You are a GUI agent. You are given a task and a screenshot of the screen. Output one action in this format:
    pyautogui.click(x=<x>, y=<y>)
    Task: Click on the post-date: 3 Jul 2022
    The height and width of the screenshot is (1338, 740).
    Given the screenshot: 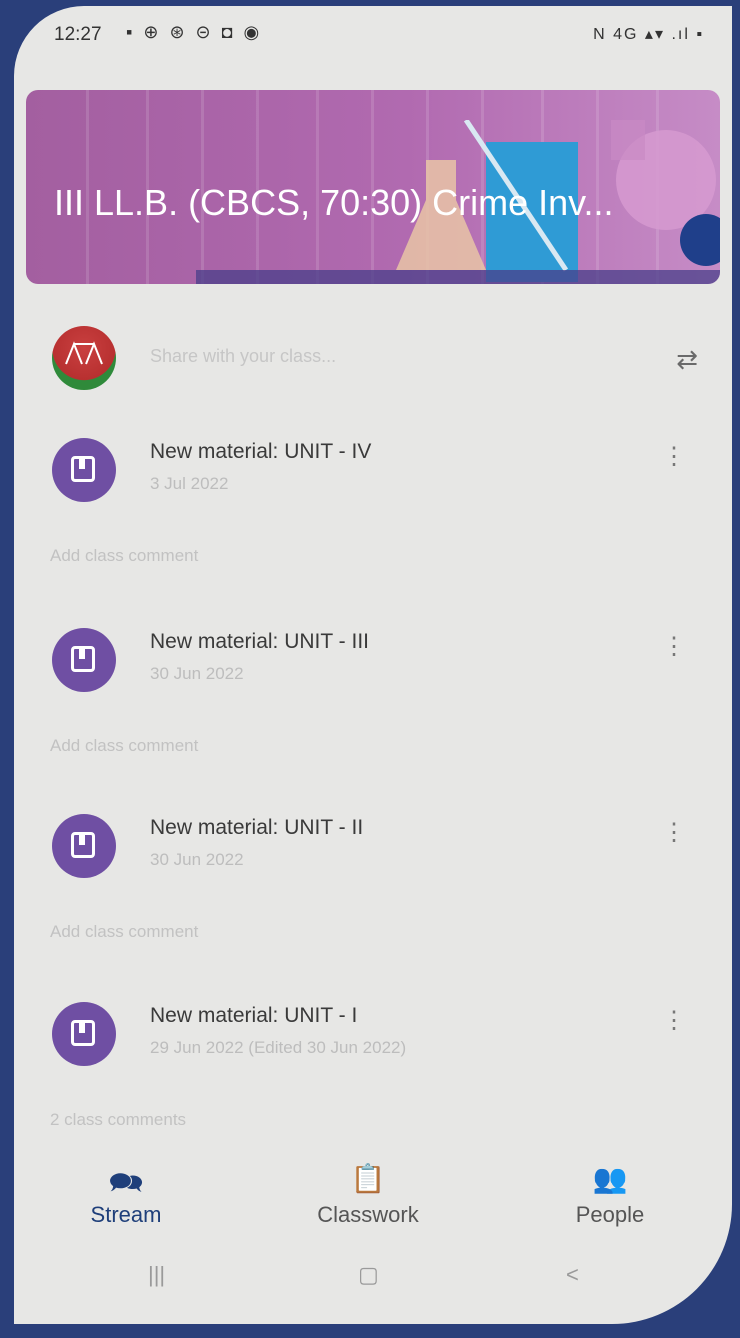 What is the action you would take?
    pyautogui.click(x=189, y=483)
    